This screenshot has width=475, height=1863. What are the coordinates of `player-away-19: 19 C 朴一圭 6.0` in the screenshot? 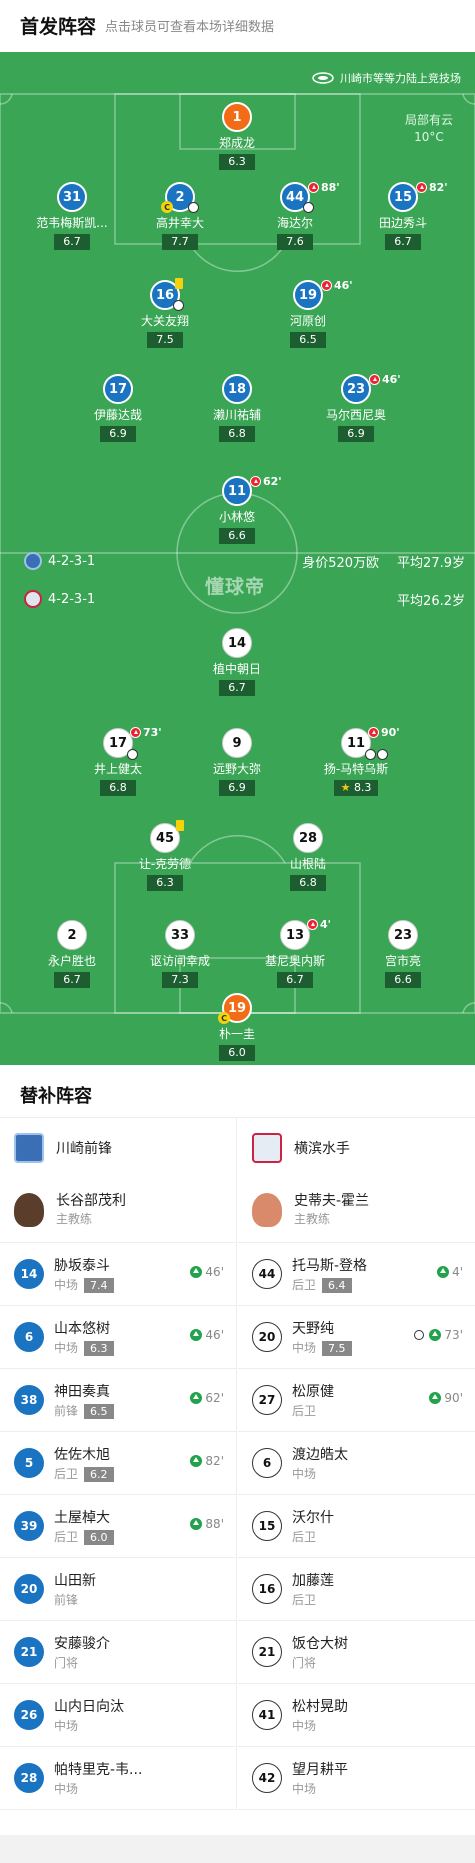 It's located at (237, 1027).